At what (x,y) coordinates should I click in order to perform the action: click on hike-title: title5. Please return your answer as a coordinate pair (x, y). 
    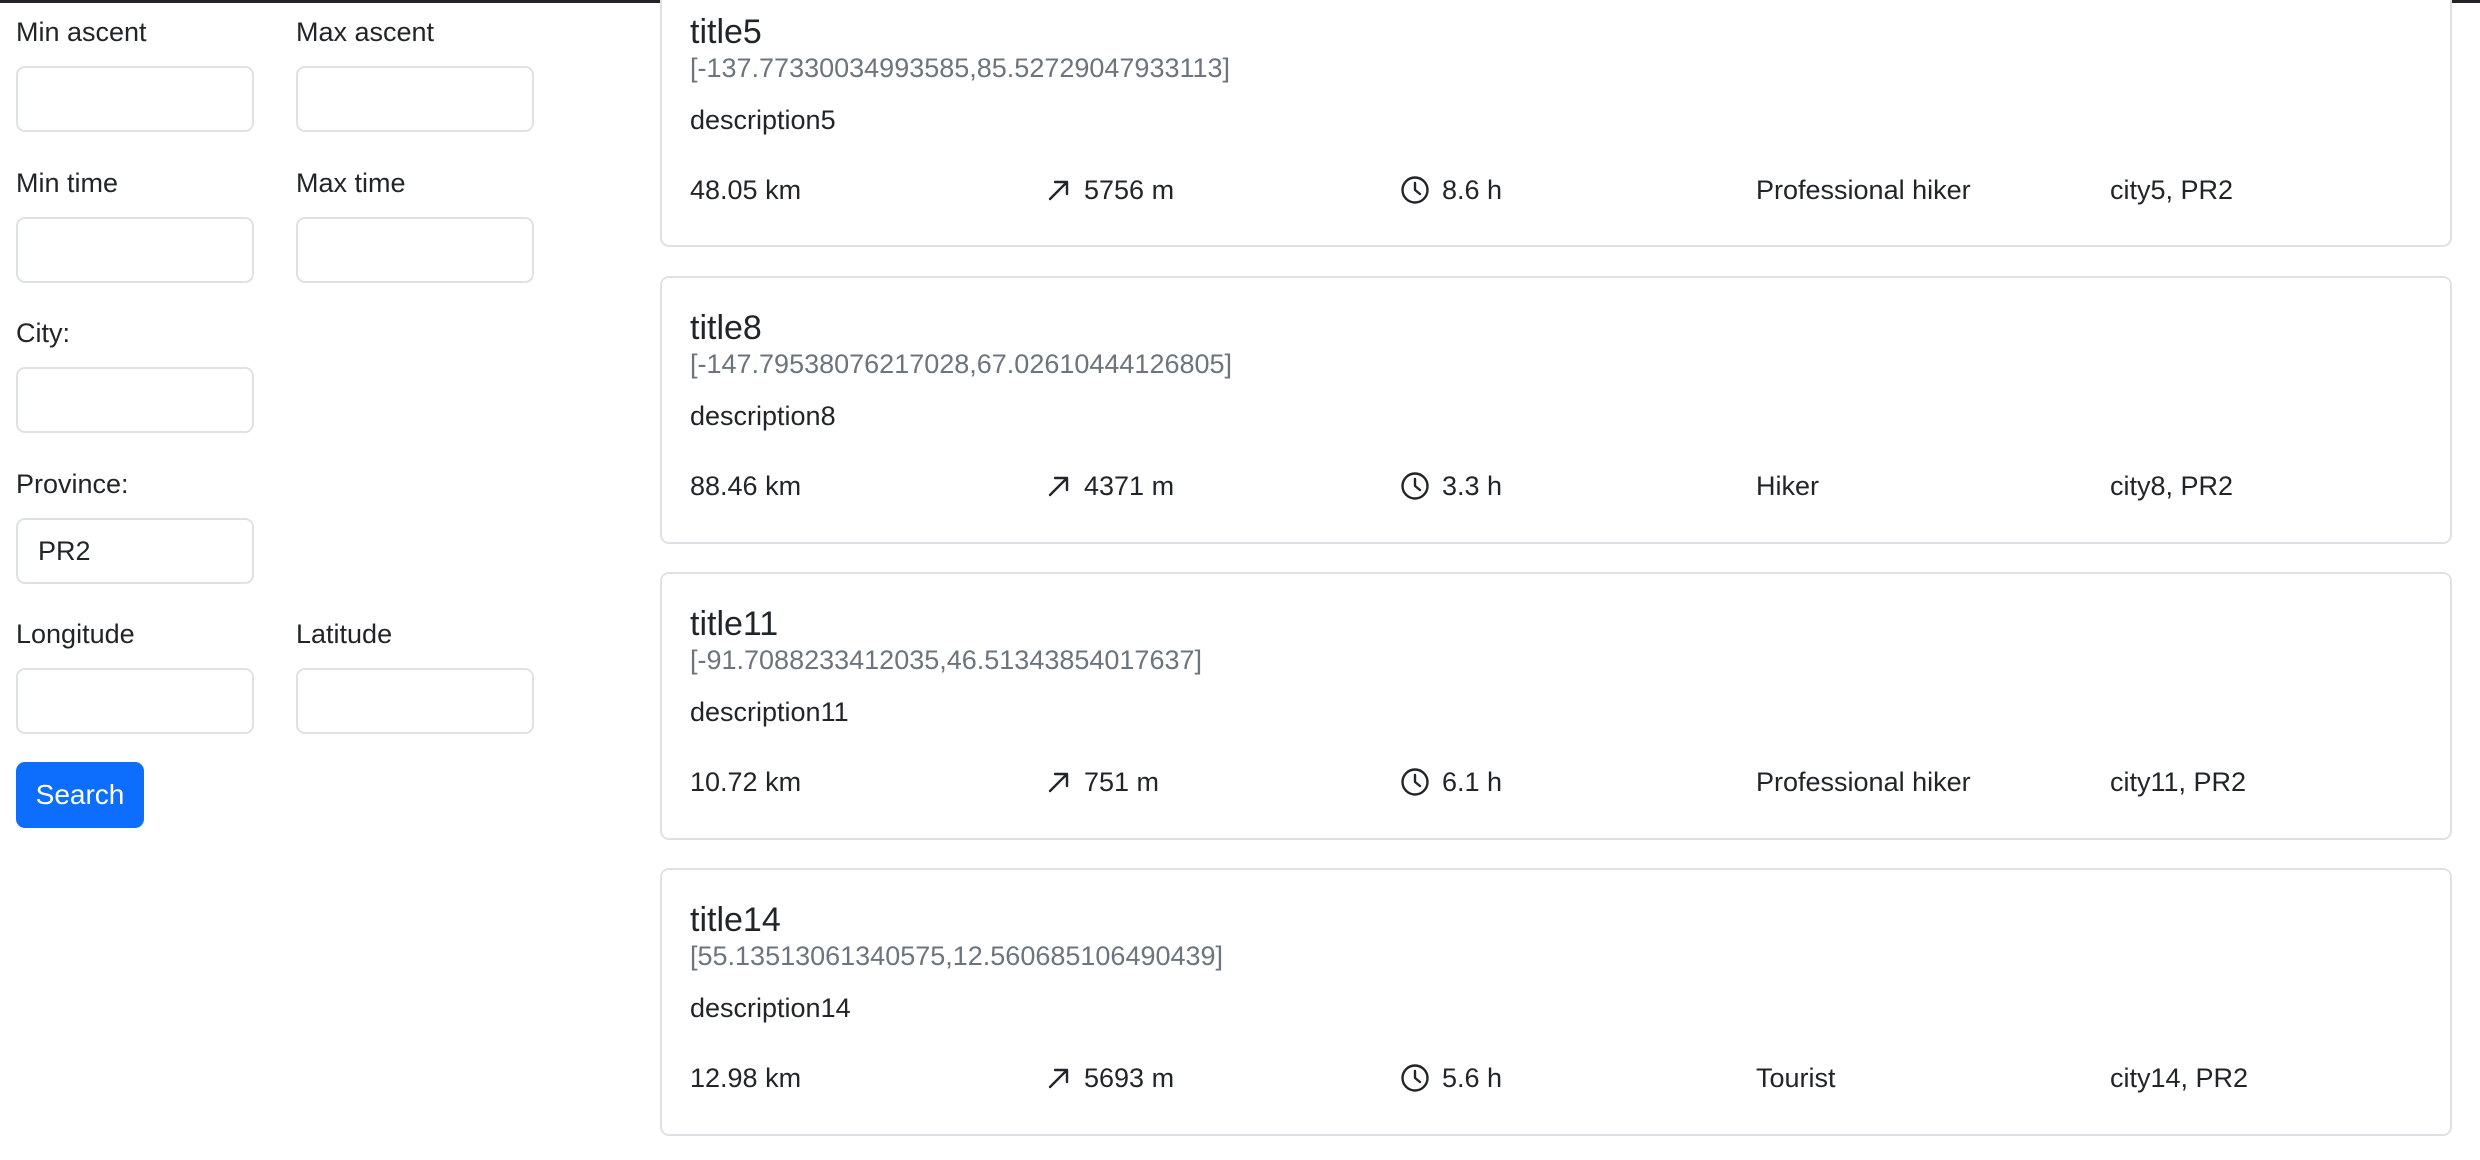
    Looking at the image, I should click on (726, 32).